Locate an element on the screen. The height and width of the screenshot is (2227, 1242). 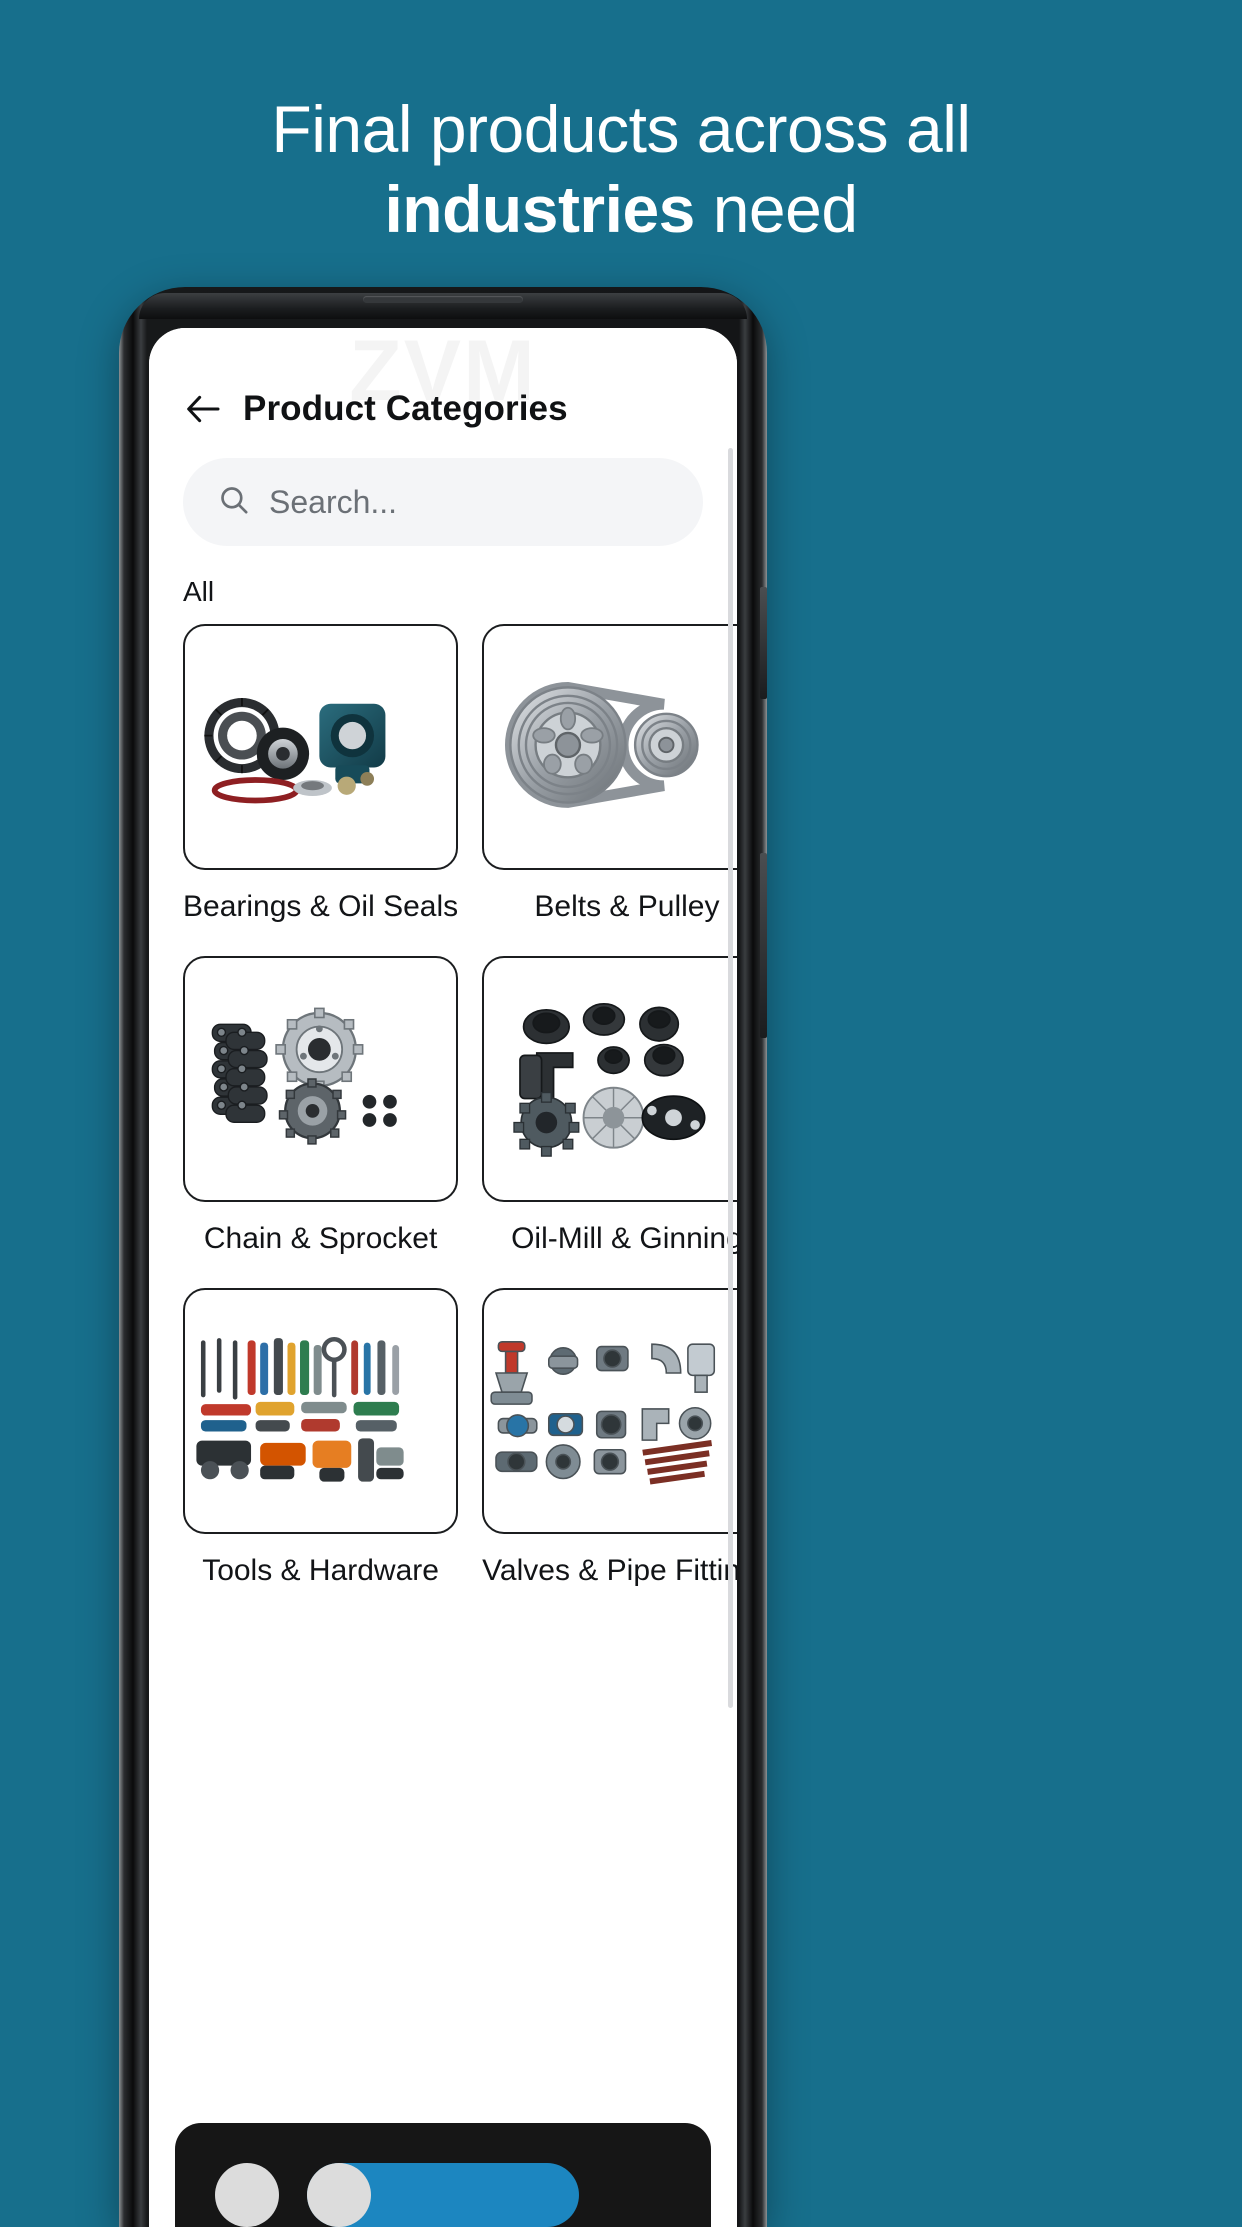
category-item-bearings-oil-seals: Bearings & Oil Seals is located at coordinates (321, 787).